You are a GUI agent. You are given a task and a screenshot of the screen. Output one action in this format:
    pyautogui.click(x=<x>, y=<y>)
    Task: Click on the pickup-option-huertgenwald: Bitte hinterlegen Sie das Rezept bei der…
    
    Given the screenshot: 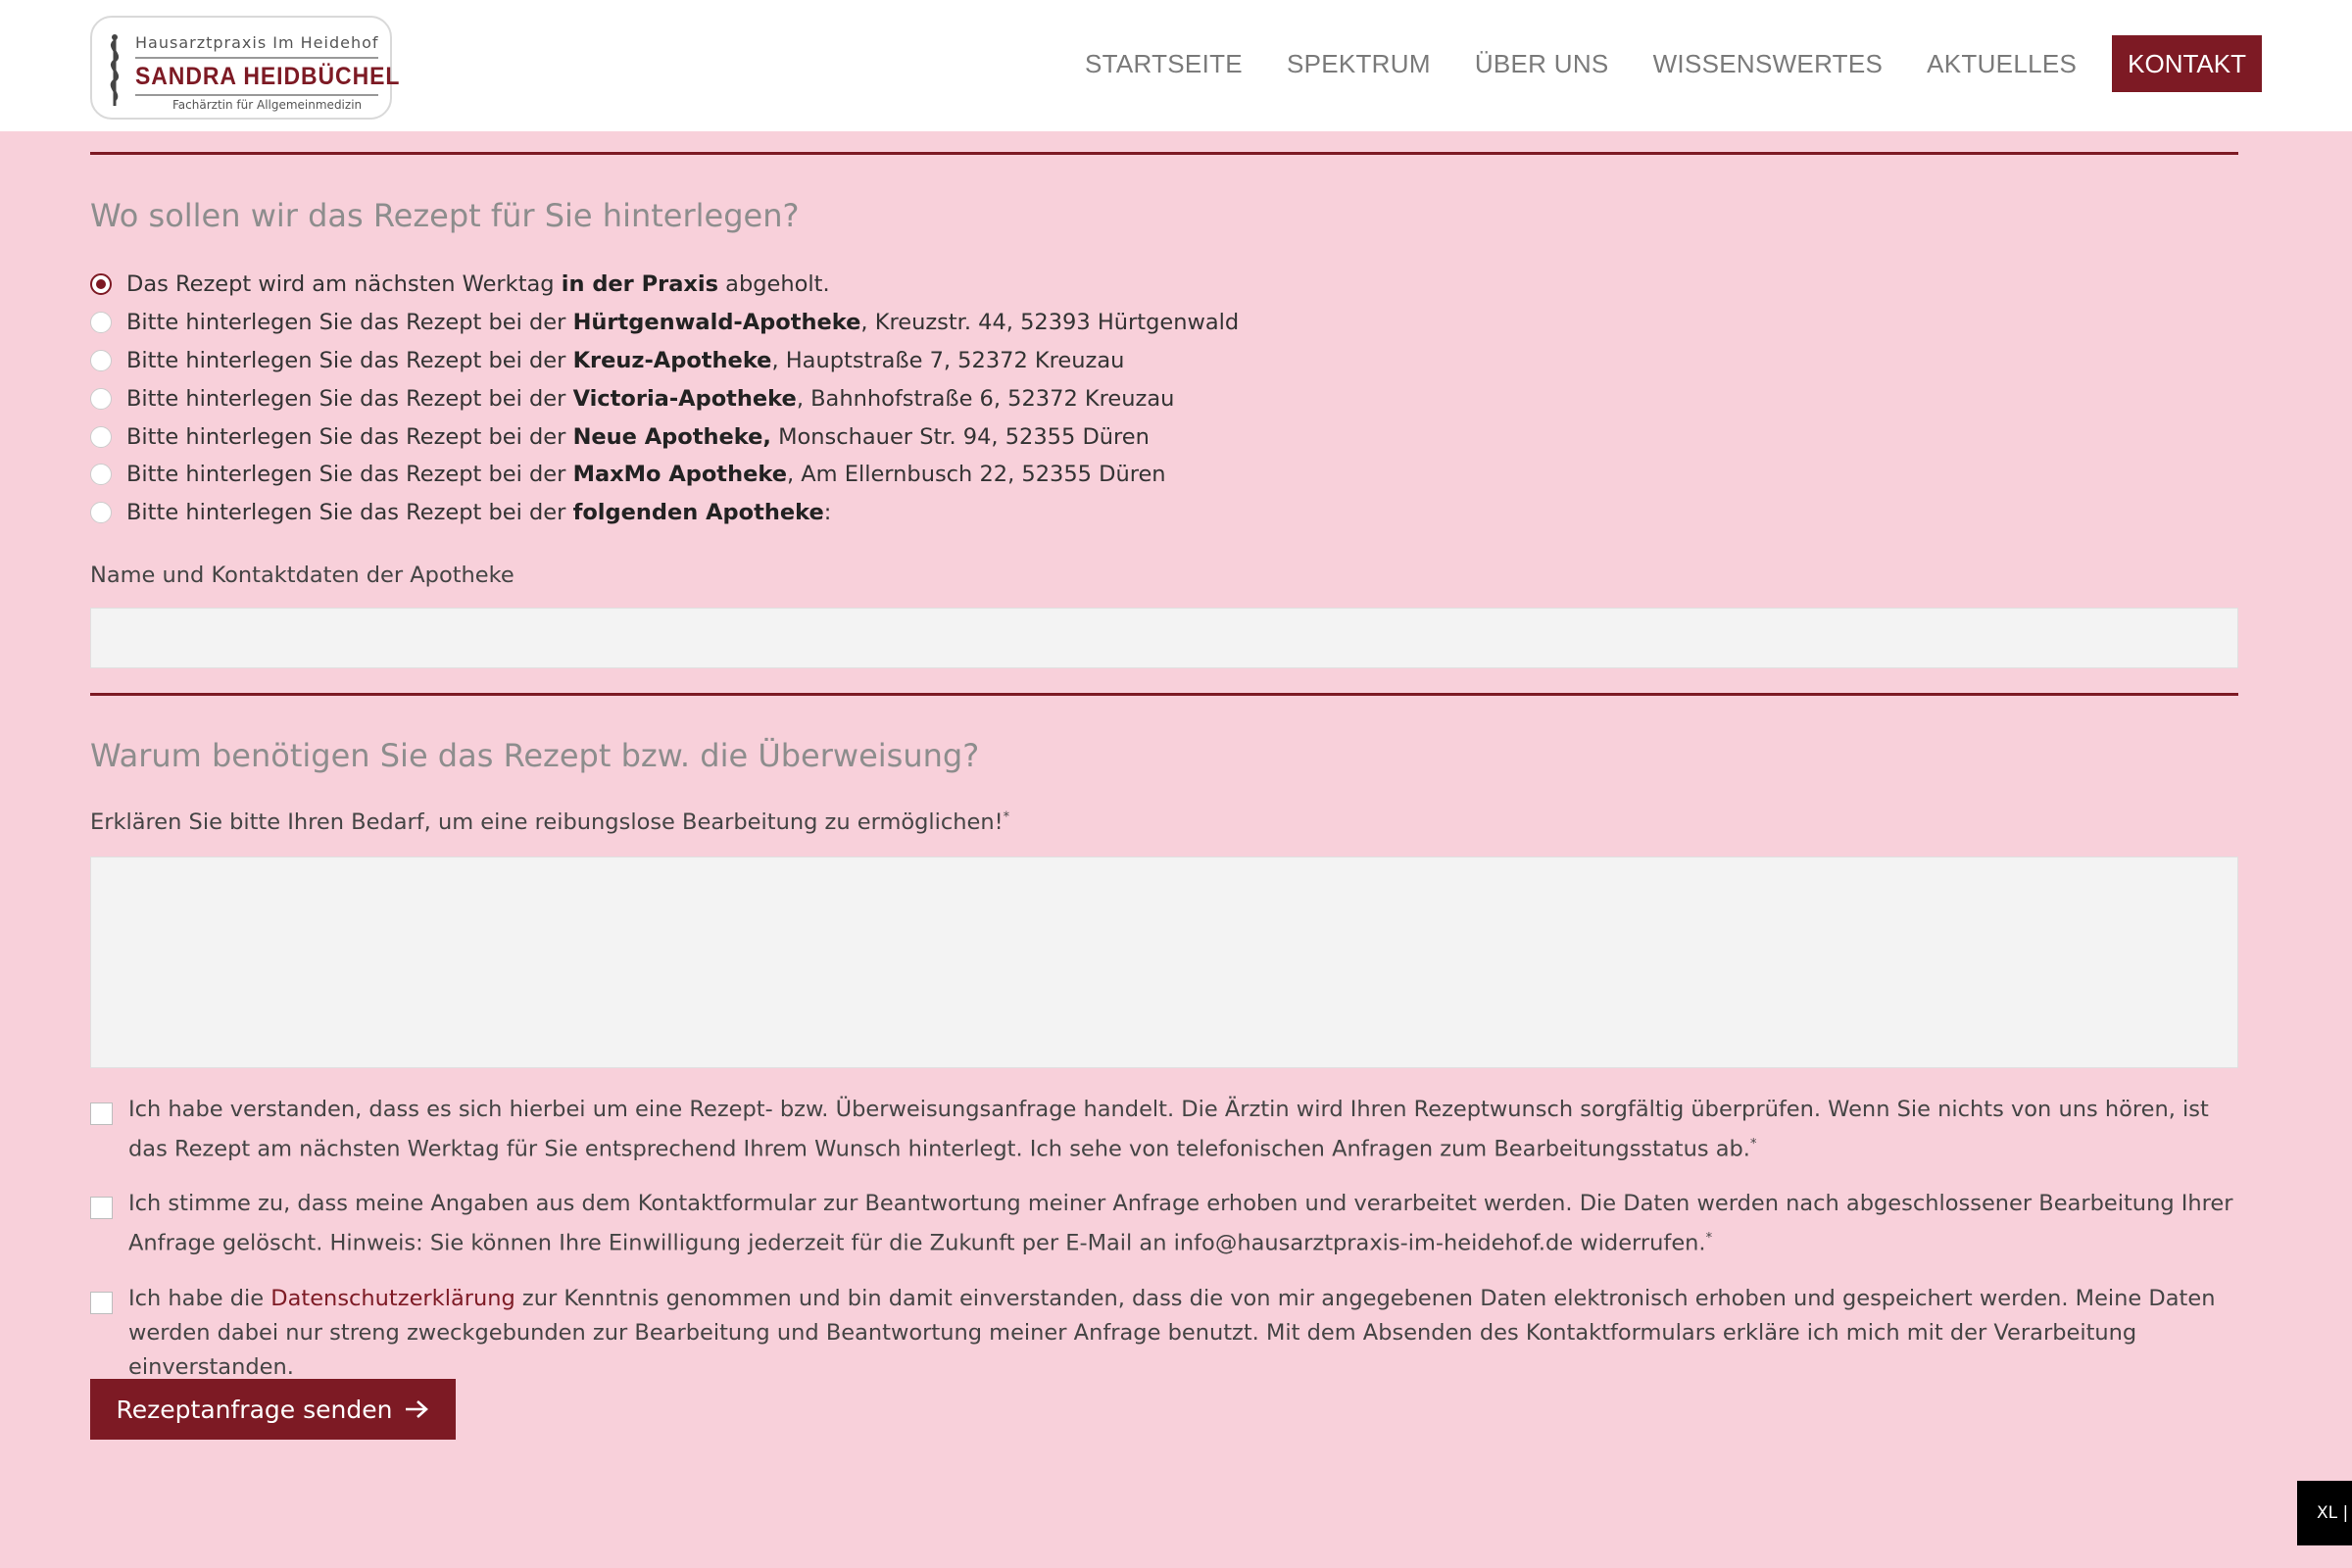 What is the action you would take?
    pyautogui.click(x=664, y=322)
    